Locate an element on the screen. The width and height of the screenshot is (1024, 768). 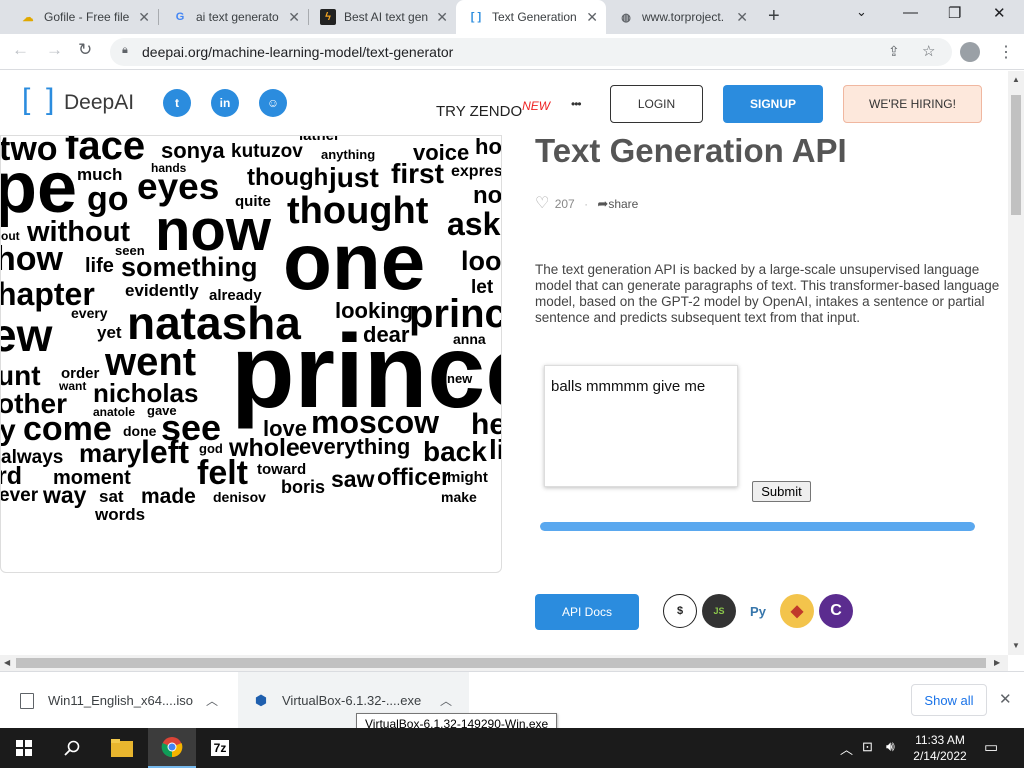
new-tab-button: + is located at coordinates (774, 16).